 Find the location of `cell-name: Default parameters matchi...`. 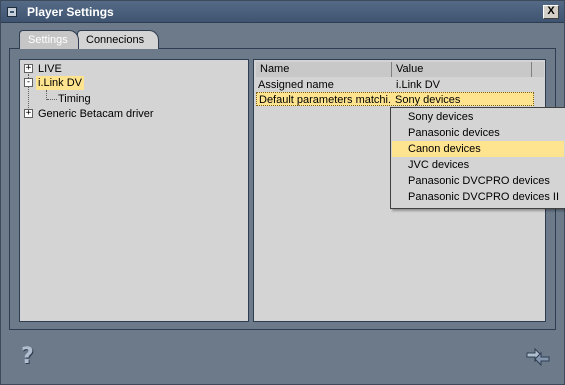

cell-name: Default parameters matchi... is located at coordinates (325, 100).